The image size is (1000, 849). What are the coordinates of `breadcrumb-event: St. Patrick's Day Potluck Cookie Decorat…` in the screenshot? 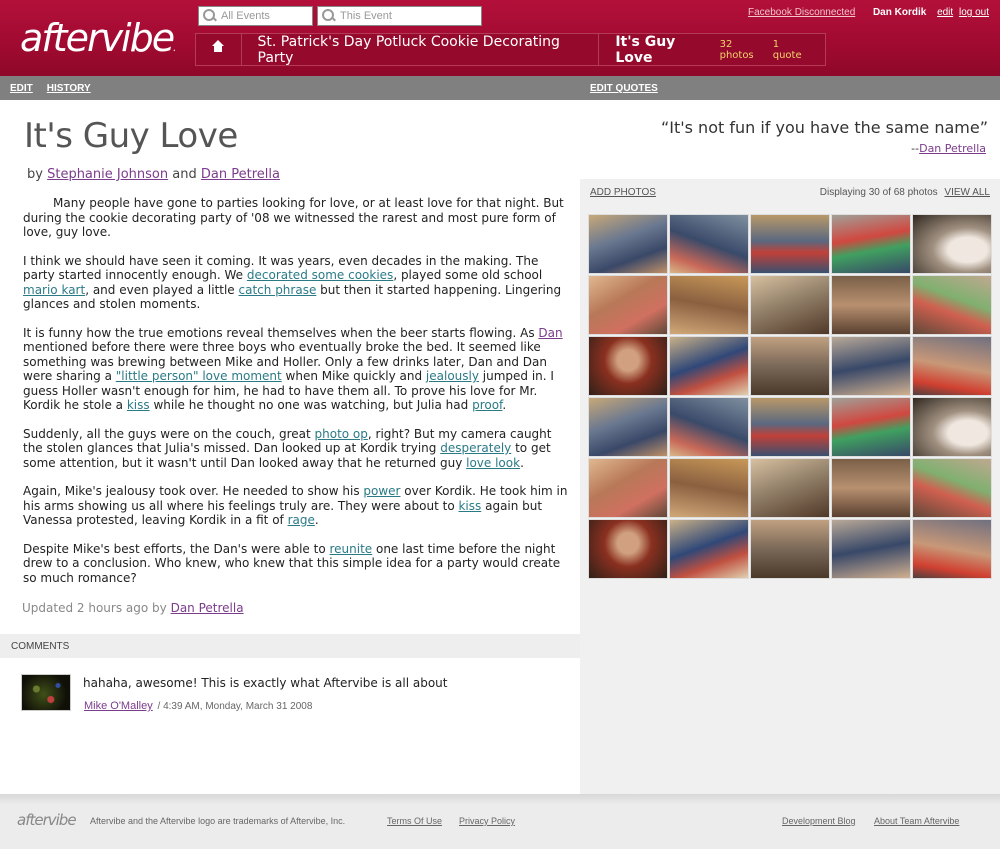 It's located at (421, 50).